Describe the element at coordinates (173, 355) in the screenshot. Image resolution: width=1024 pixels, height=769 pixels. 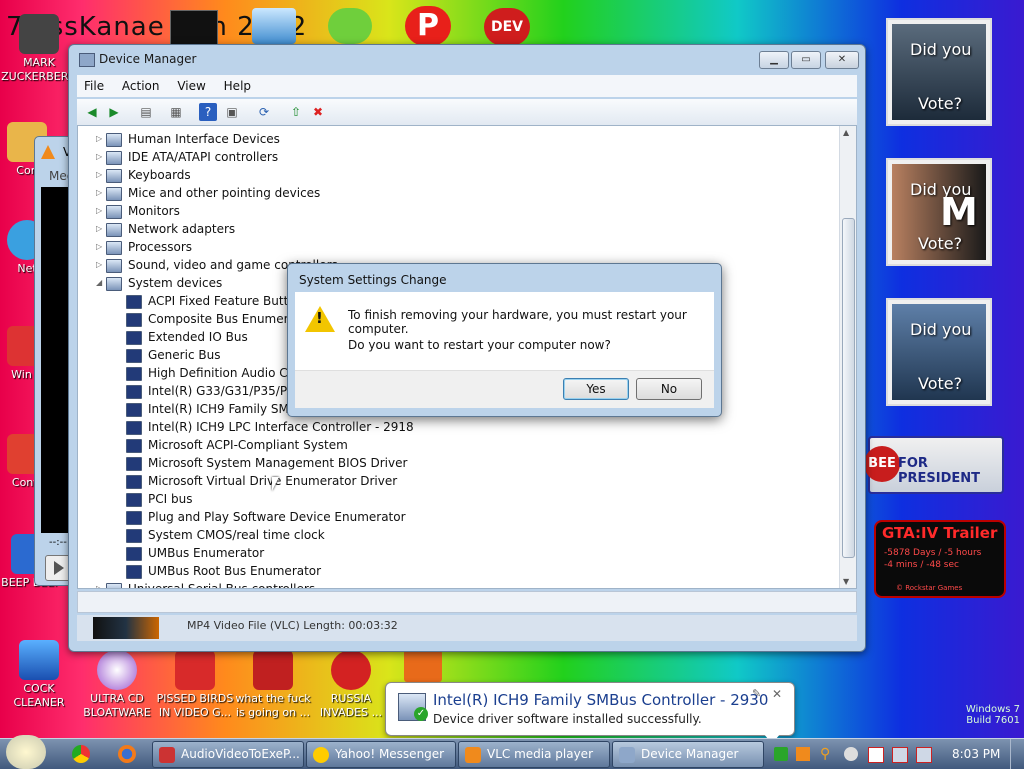
I see `tree-device: Generic Bus` at that location.